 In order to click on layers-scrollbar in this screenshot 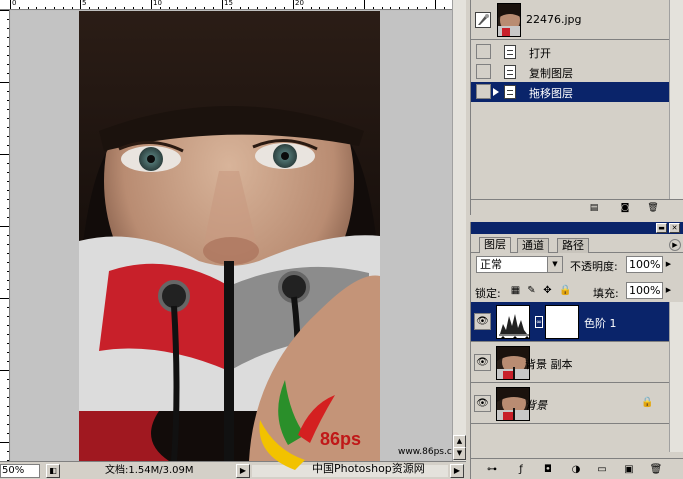, I will do `click(676, 377)`.